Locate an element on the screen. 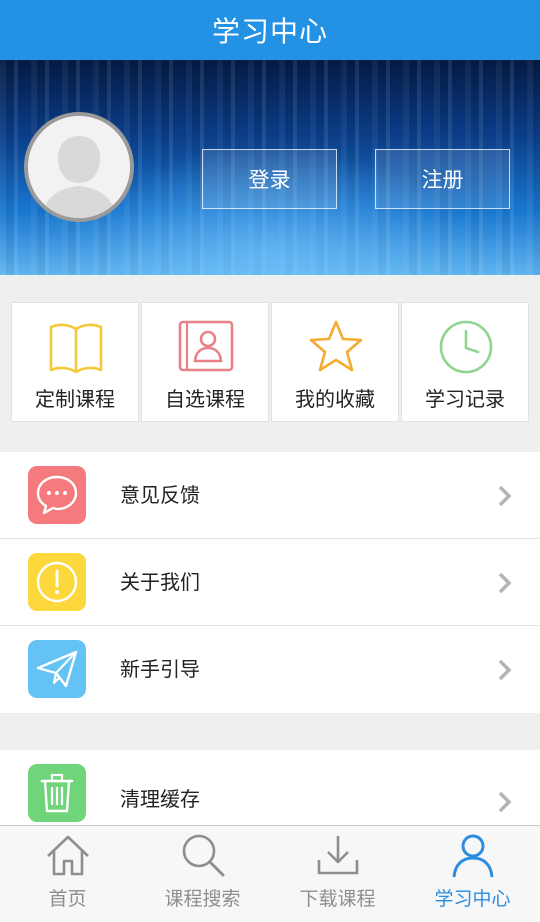  tab-label: 首页 is located at coordinates (67, 899).